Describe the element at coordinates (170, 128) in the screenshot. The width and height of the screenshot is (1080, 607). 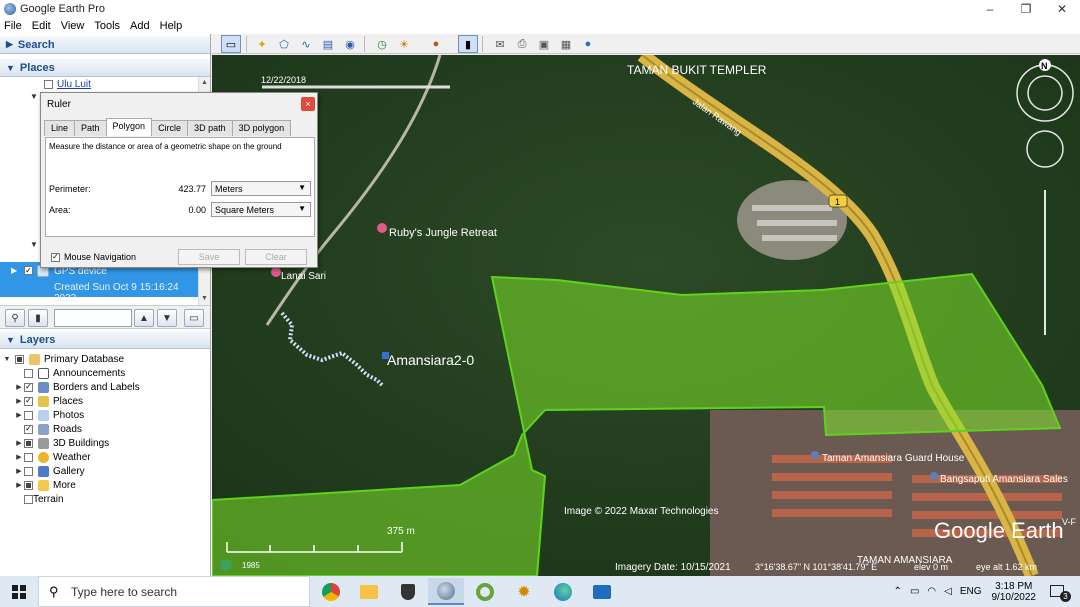
I see `tab-circle: Circle` at that location.